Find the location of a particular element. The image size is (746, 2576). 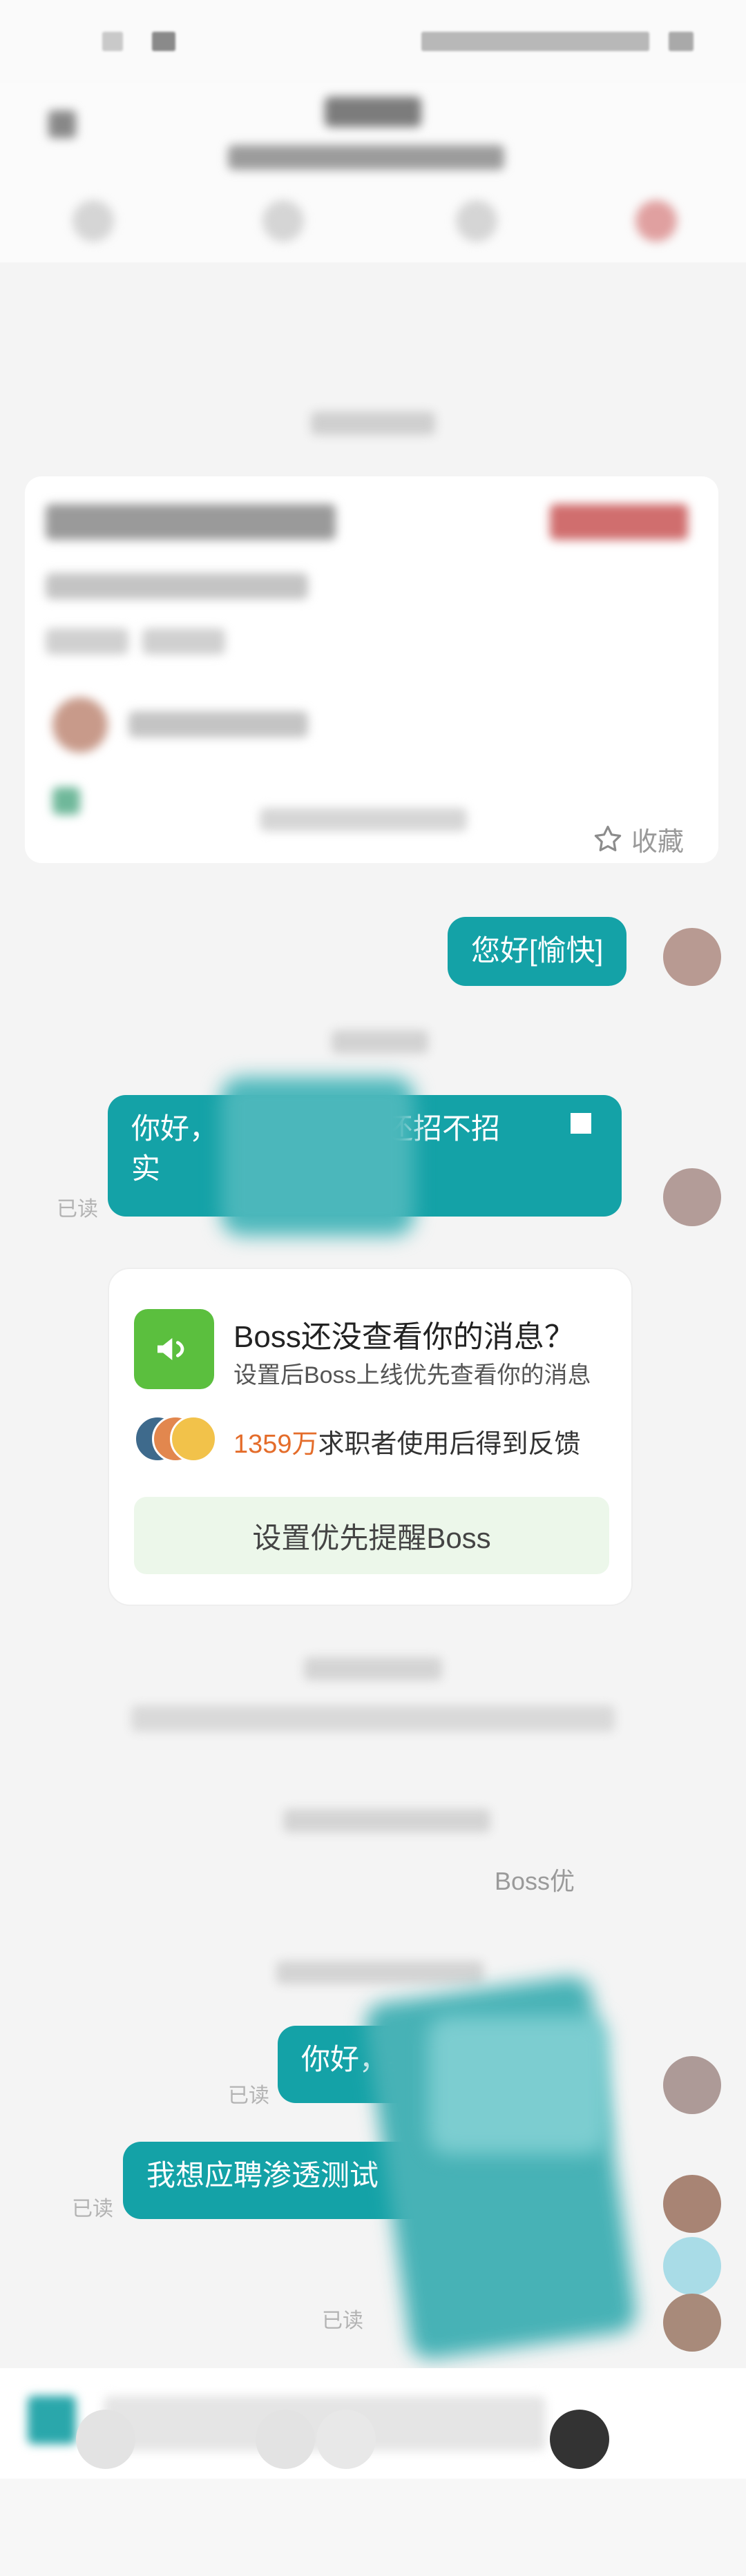

megaphone-glyph is located at coordinates (170, 1349).